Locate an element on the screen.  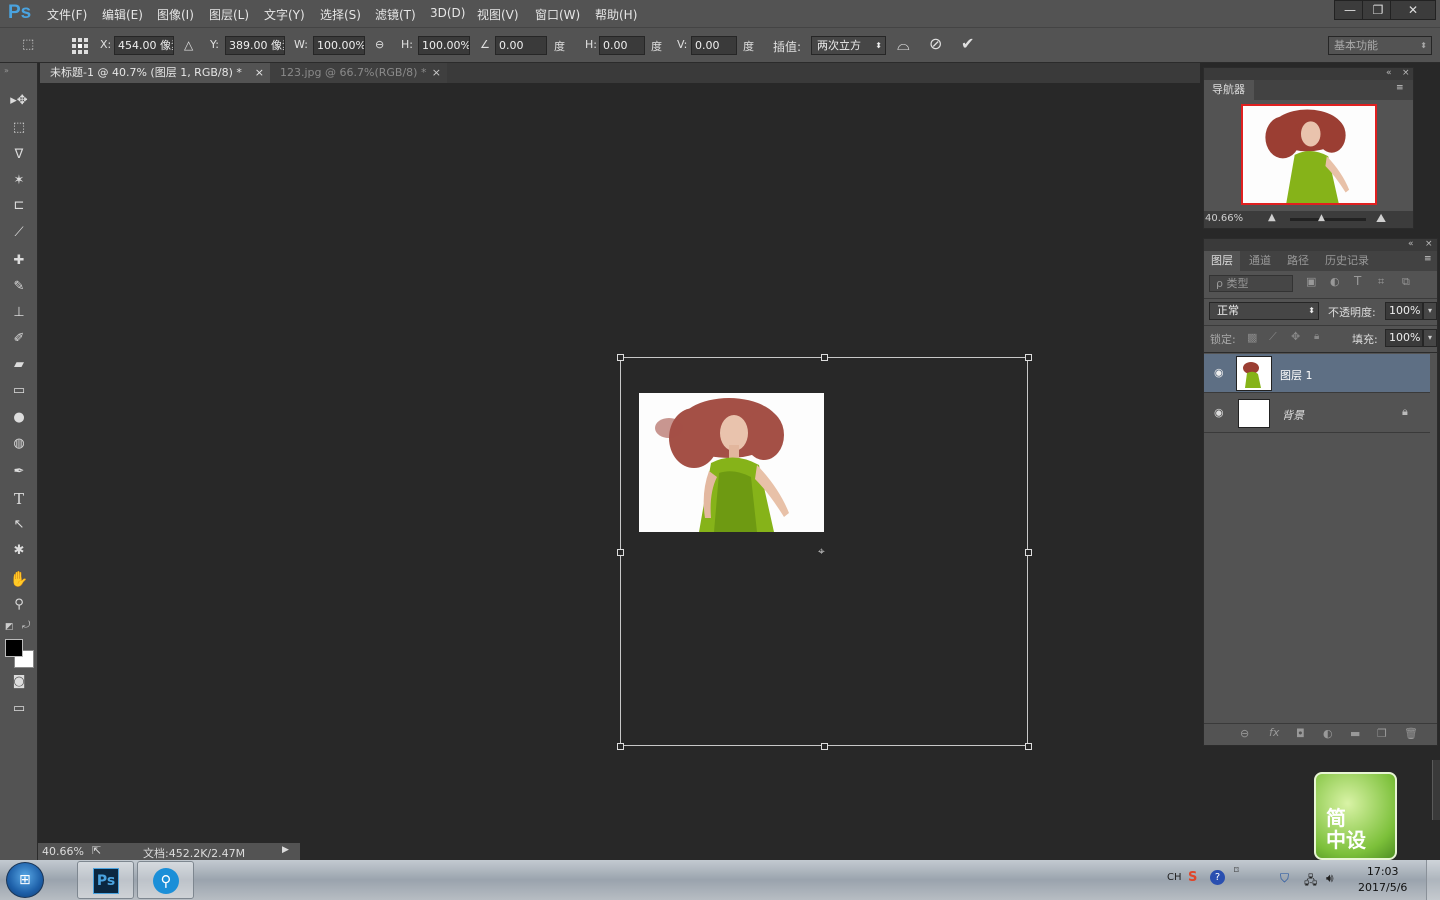
new-group-icon: ▬ is located at coordinates (1355, 733).